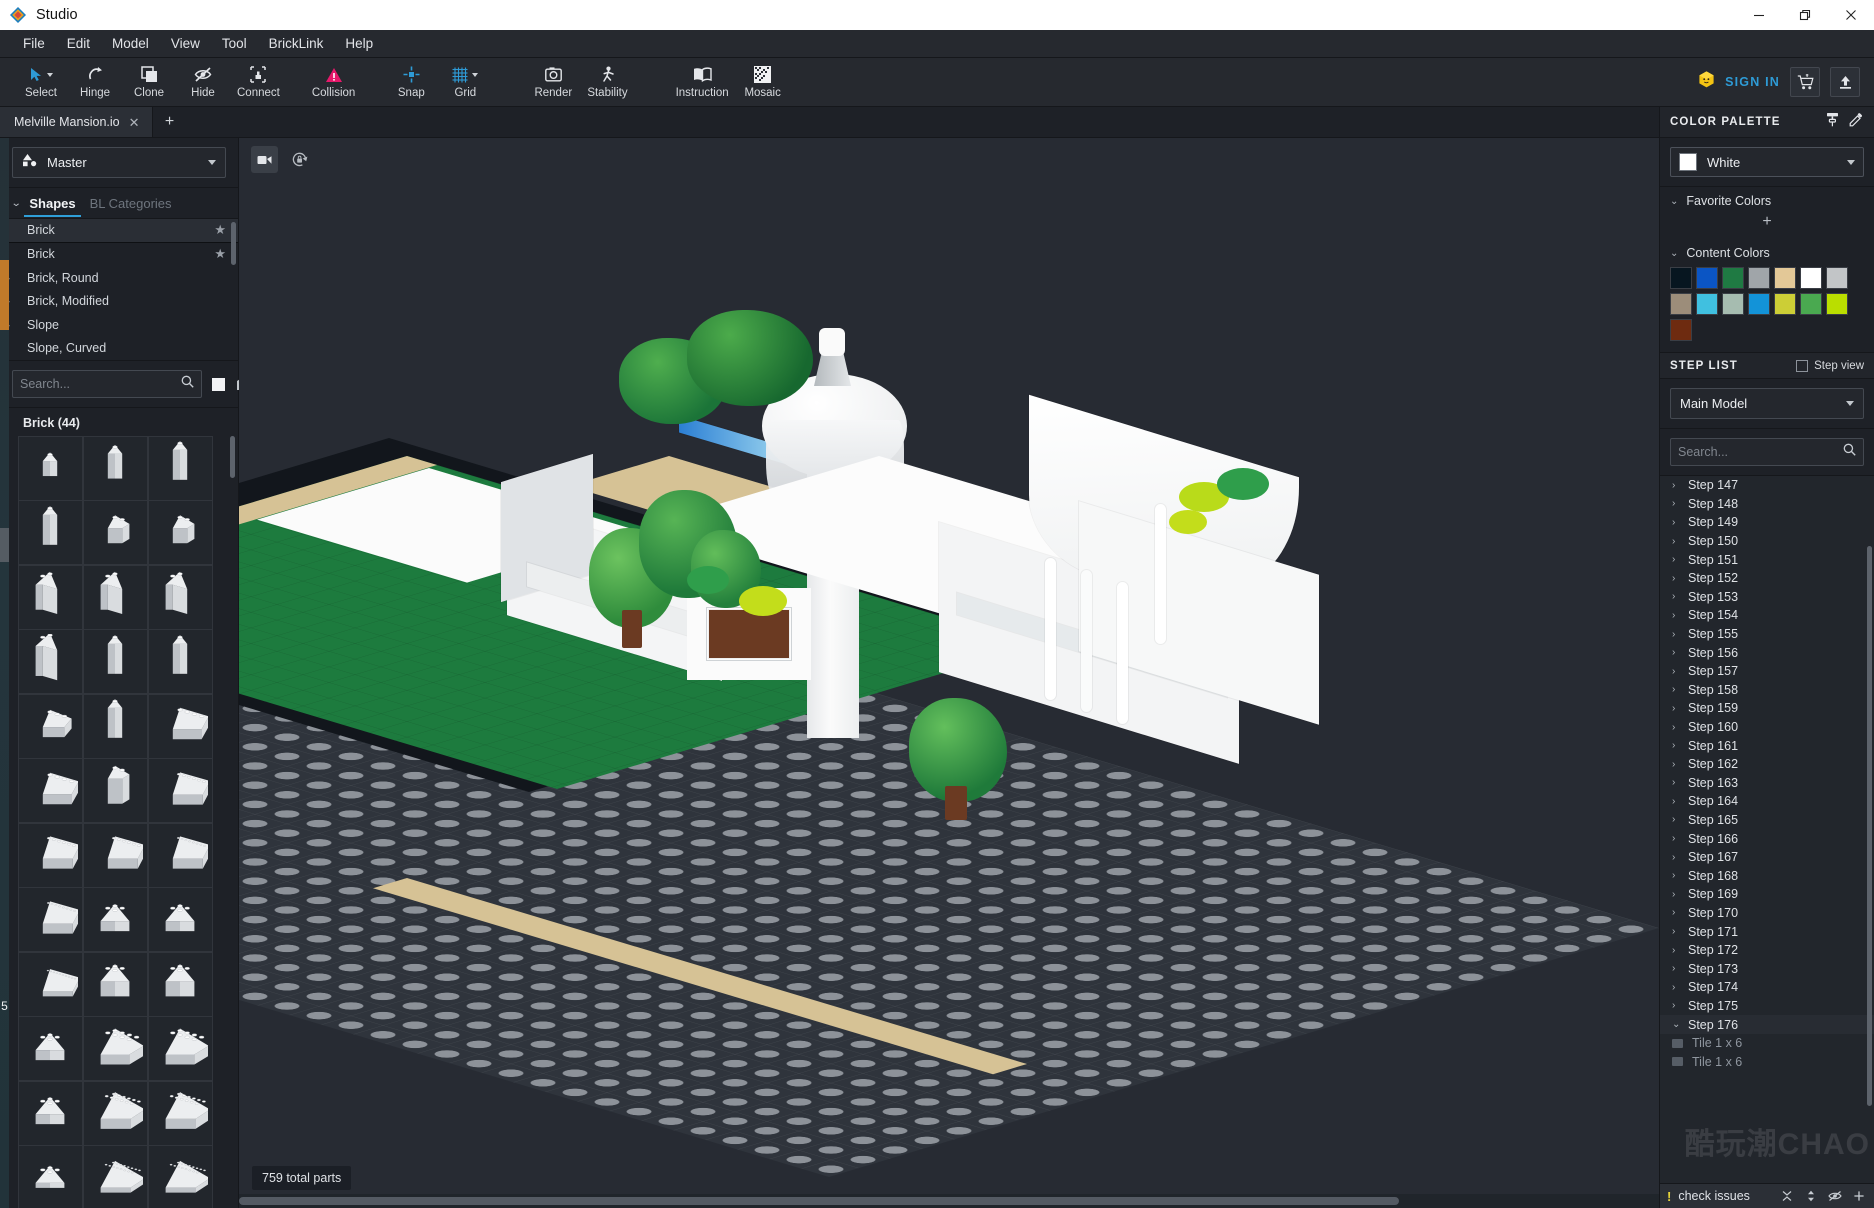  What do you see at coordinates (203, 82) in the screenshot?
I see `tool-hide: Hide` at bounding box center [203, 82].